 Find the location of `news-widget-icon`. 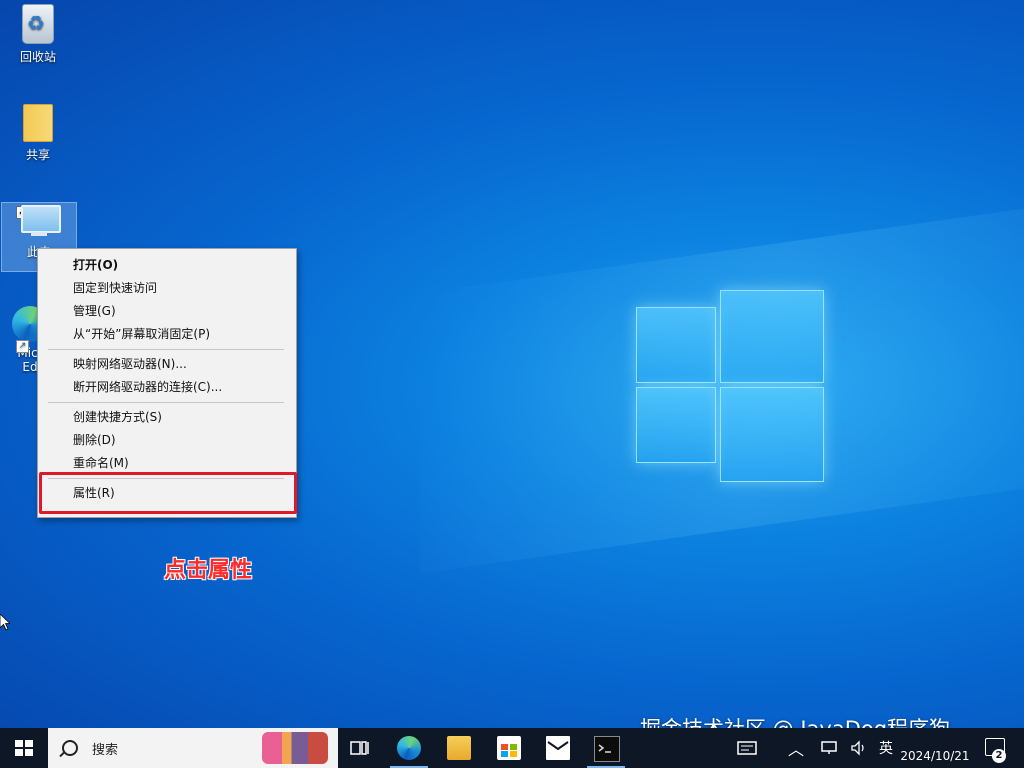

news-widget-icon is located at coordinates (747, 748).